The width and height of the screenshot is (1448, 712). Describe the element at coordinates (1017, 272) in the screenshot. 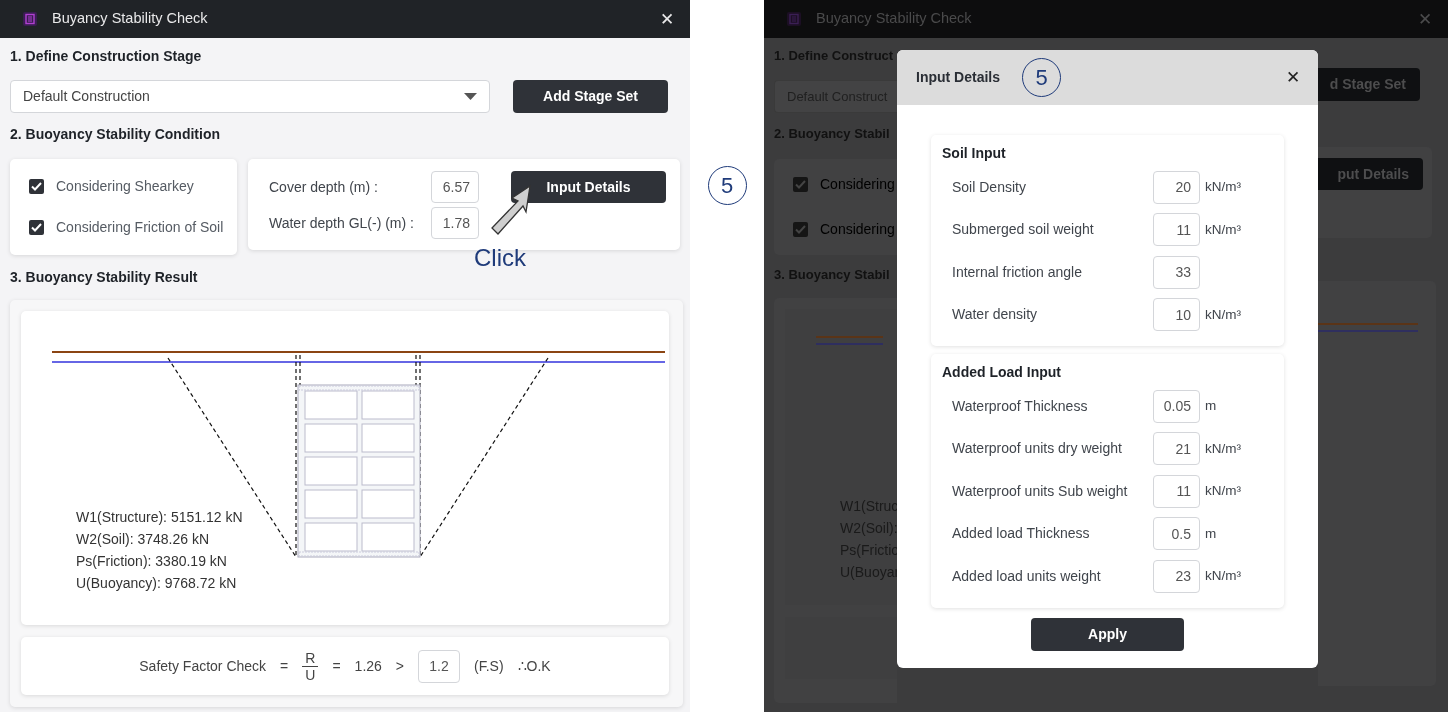

I see `field-label: Internal friction angle` at that location.